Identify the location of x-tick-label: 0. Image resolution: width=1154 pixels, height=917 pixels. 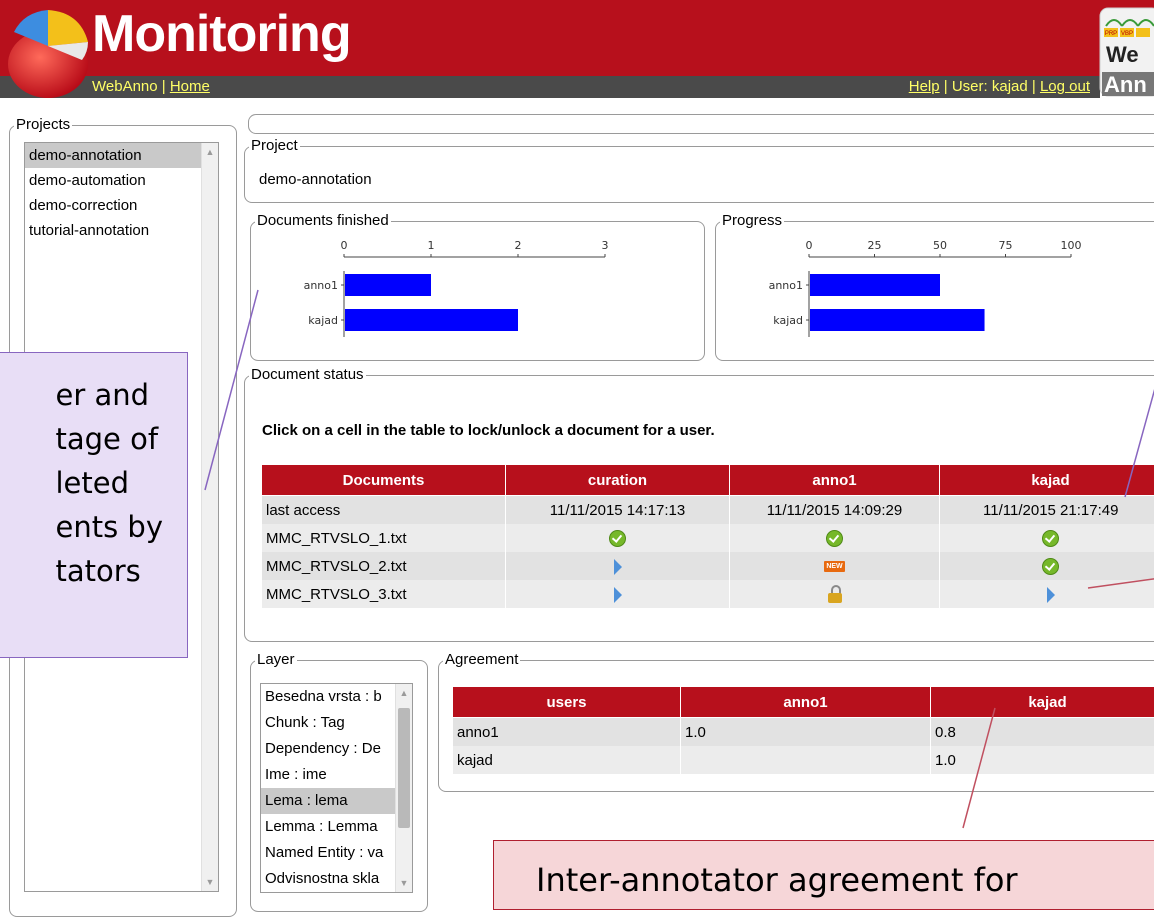
(809, 245).